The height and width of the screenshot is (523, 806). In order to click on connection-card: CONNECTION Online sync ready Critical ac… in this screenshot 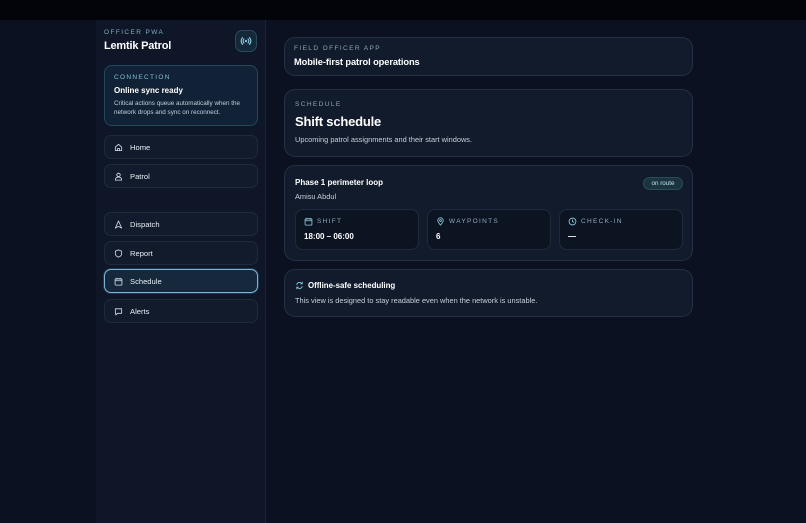, I will do `click(181, 95)`.